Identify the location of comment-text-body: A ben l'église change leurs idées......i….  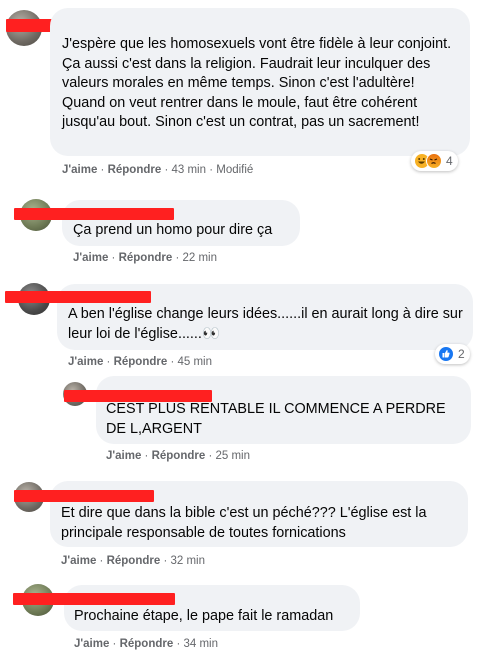
(265, 324).